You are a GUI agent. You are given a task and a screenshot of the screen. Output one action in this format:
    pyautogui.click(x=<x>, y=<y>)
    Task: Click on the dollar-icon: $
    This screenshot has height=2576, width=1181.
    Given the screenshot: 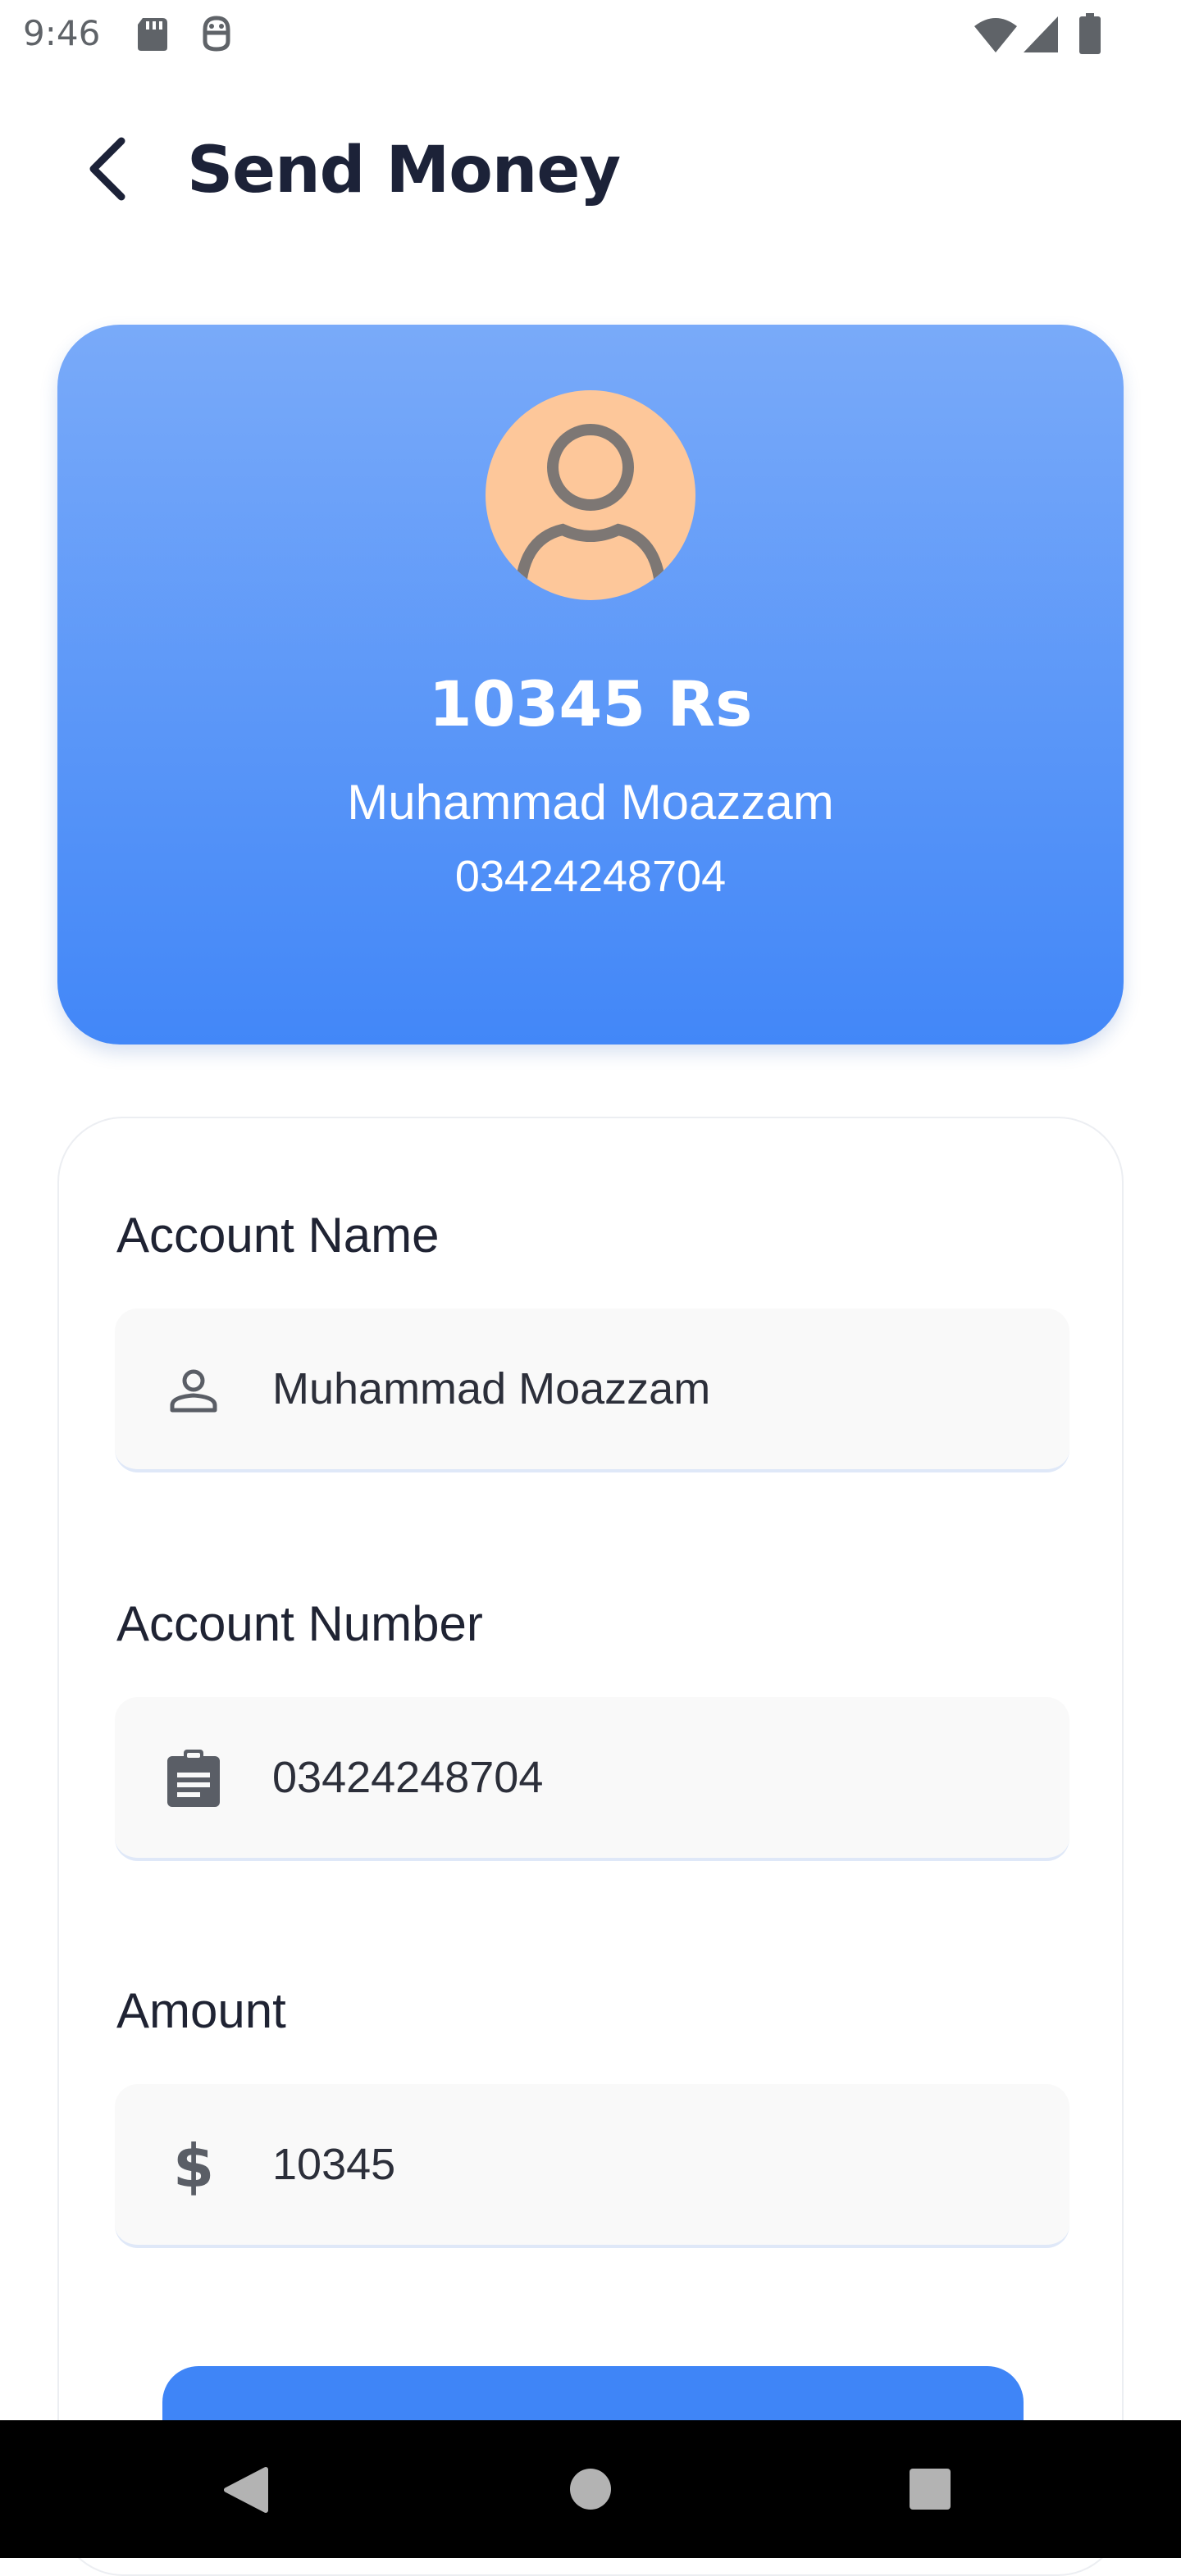 What is the action you would take?
    pyautogui.click(x=193, y=2166)
    